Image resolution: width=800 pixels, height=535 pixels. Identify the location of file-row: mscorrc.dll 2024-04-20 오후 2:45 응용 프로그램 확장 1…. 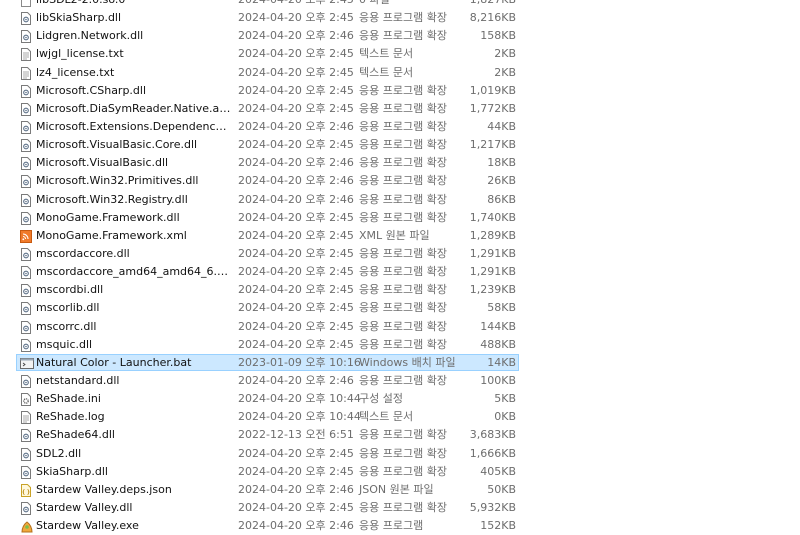
(400, 327).